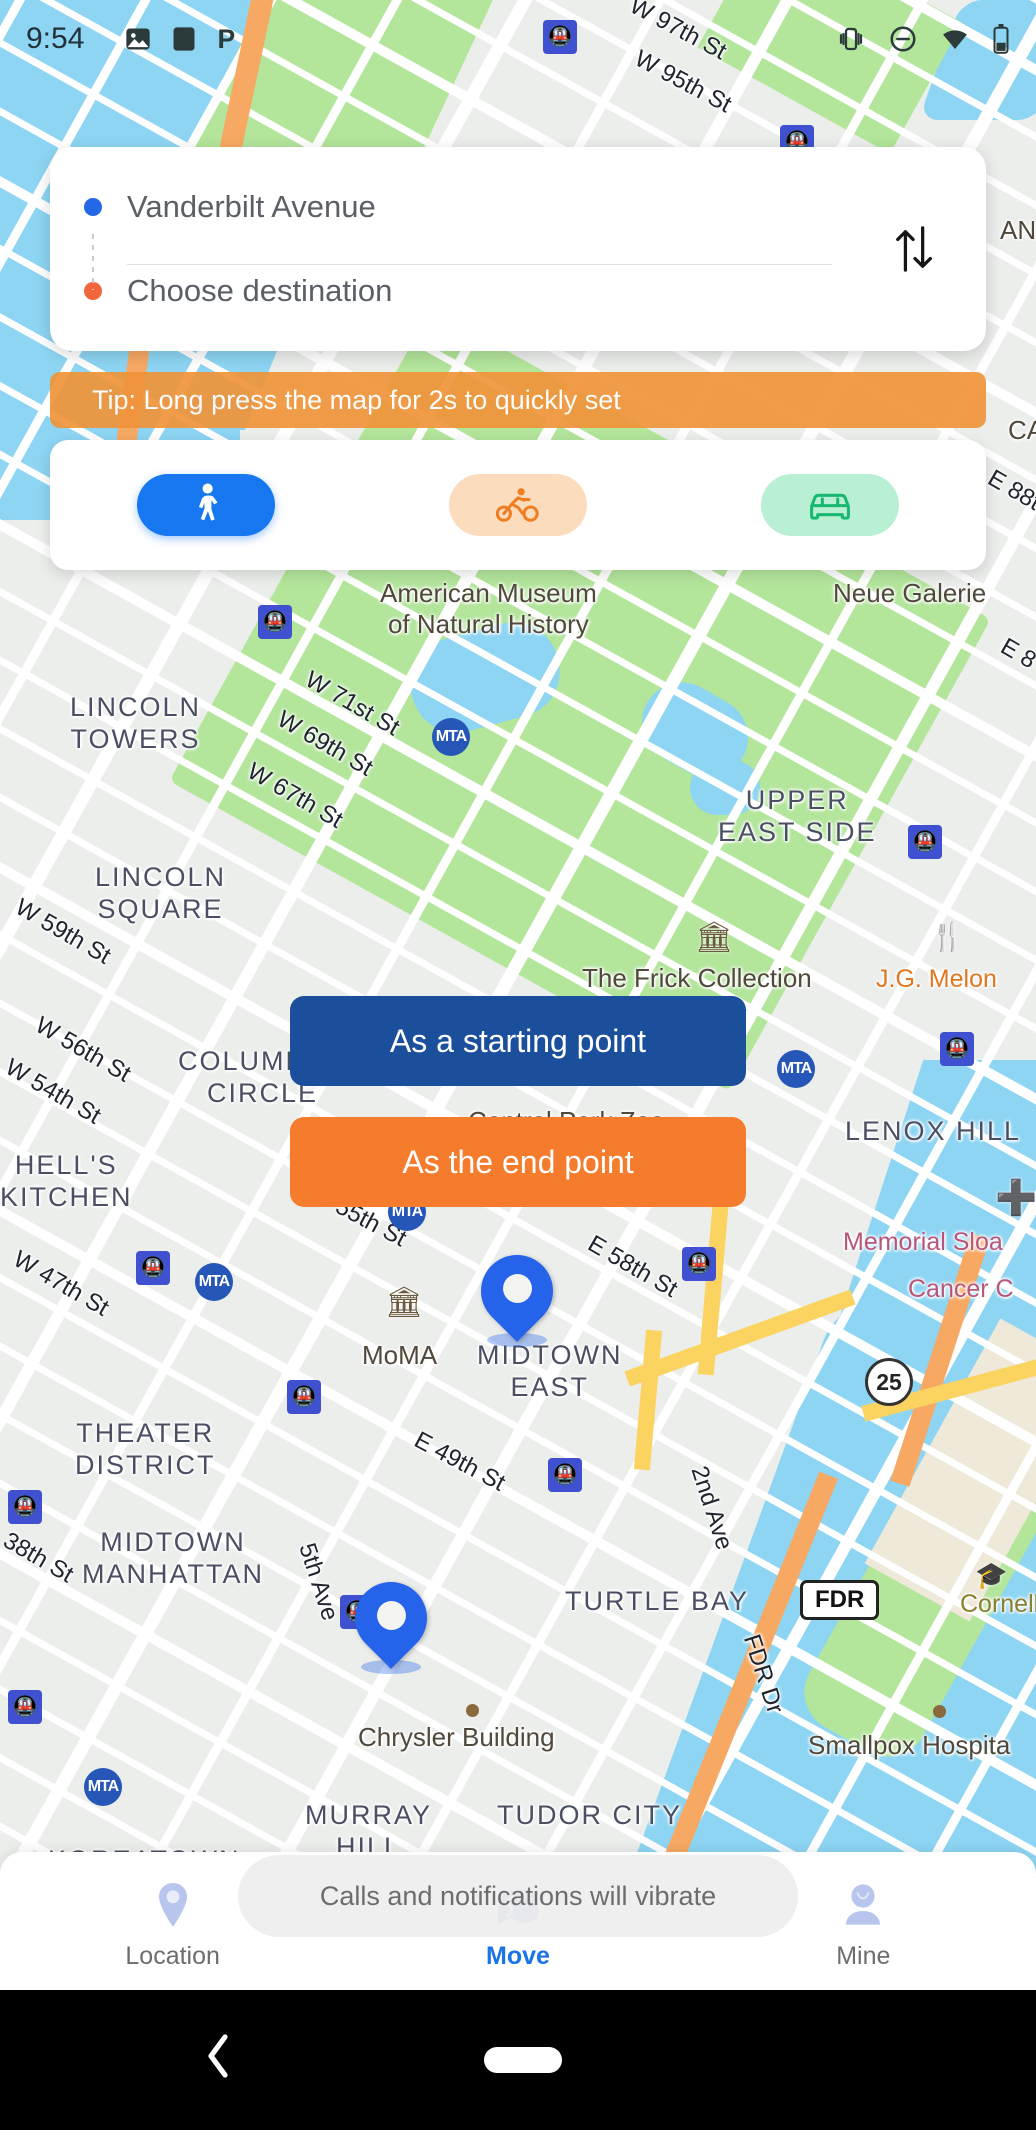 The width and height of the screenshot is (1036, 2130). Describe the element at coordinates (991, 1575) in the screenshot. I see `school-icon: 🎓` at that location.